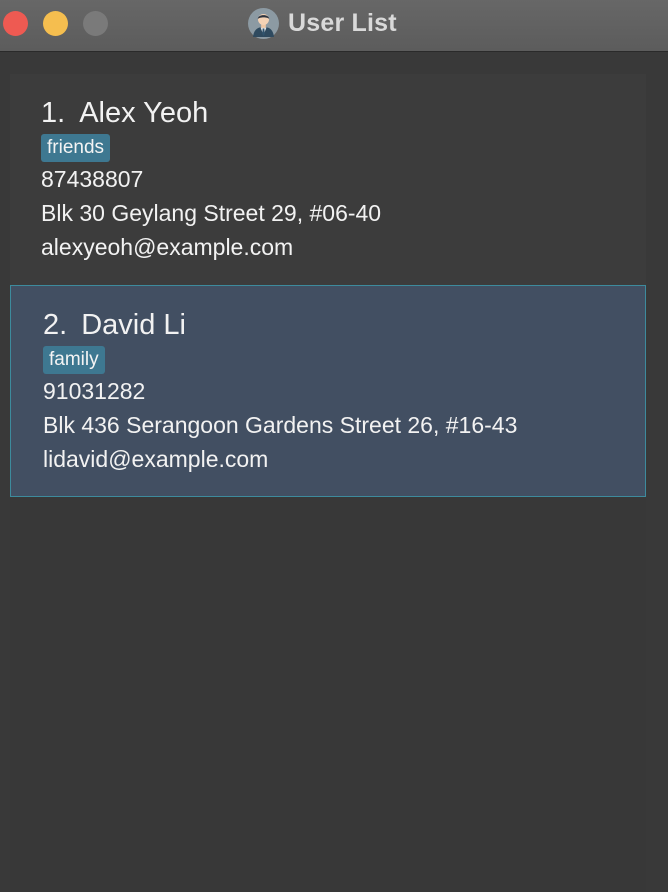 This screenshot has height=892, width=668. I want to click on user-email: lidavid@example.com, so click(156, 459).